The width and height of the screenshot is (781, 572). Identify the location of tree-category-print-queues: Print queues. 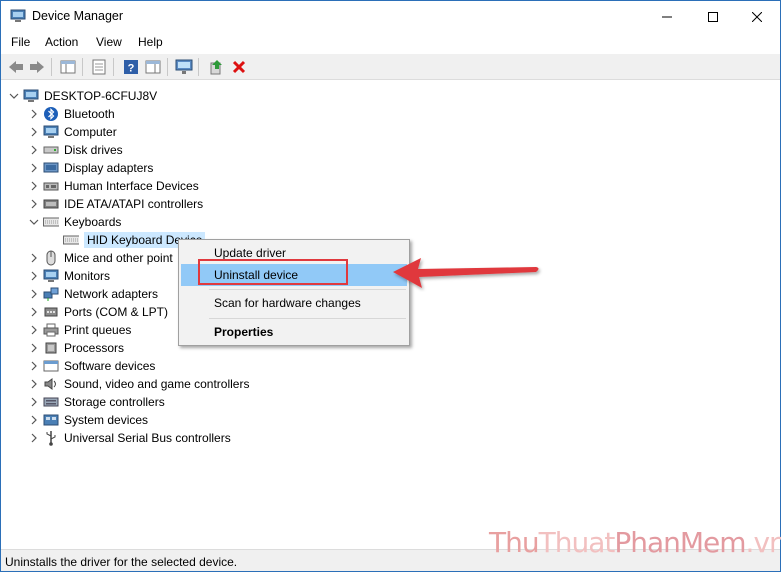
(80, 330).